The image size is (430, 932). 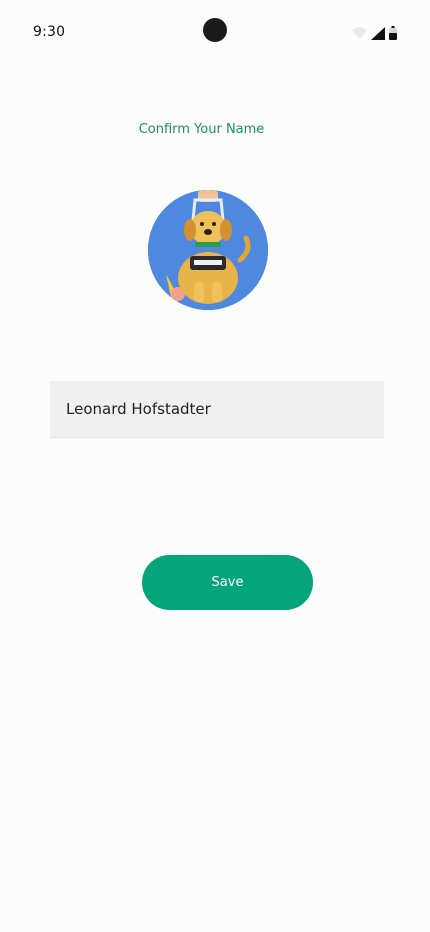 I want to click on cellular-signal-icon, so click(x=378, y=33).